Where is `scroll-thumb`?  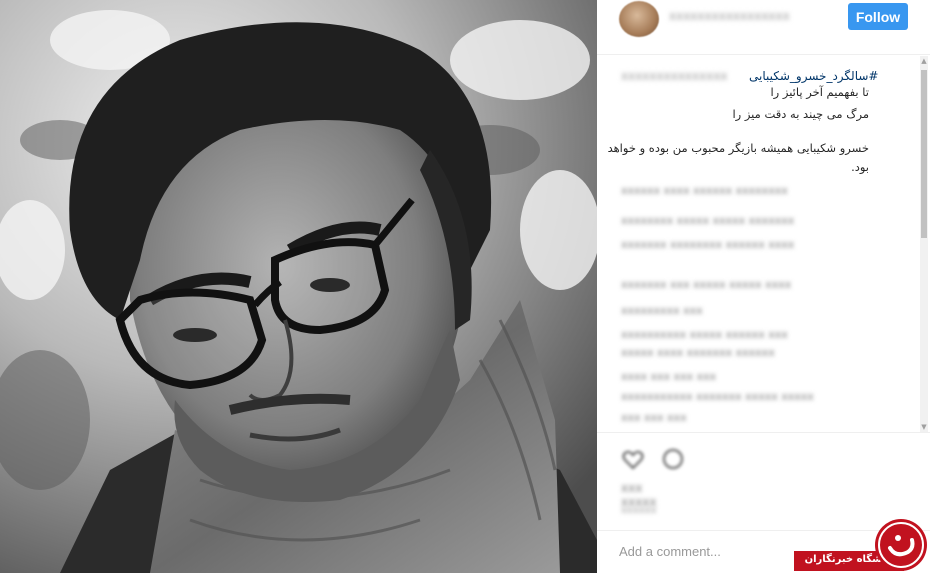
scroll-thumb is located at coordinates (924, 154).